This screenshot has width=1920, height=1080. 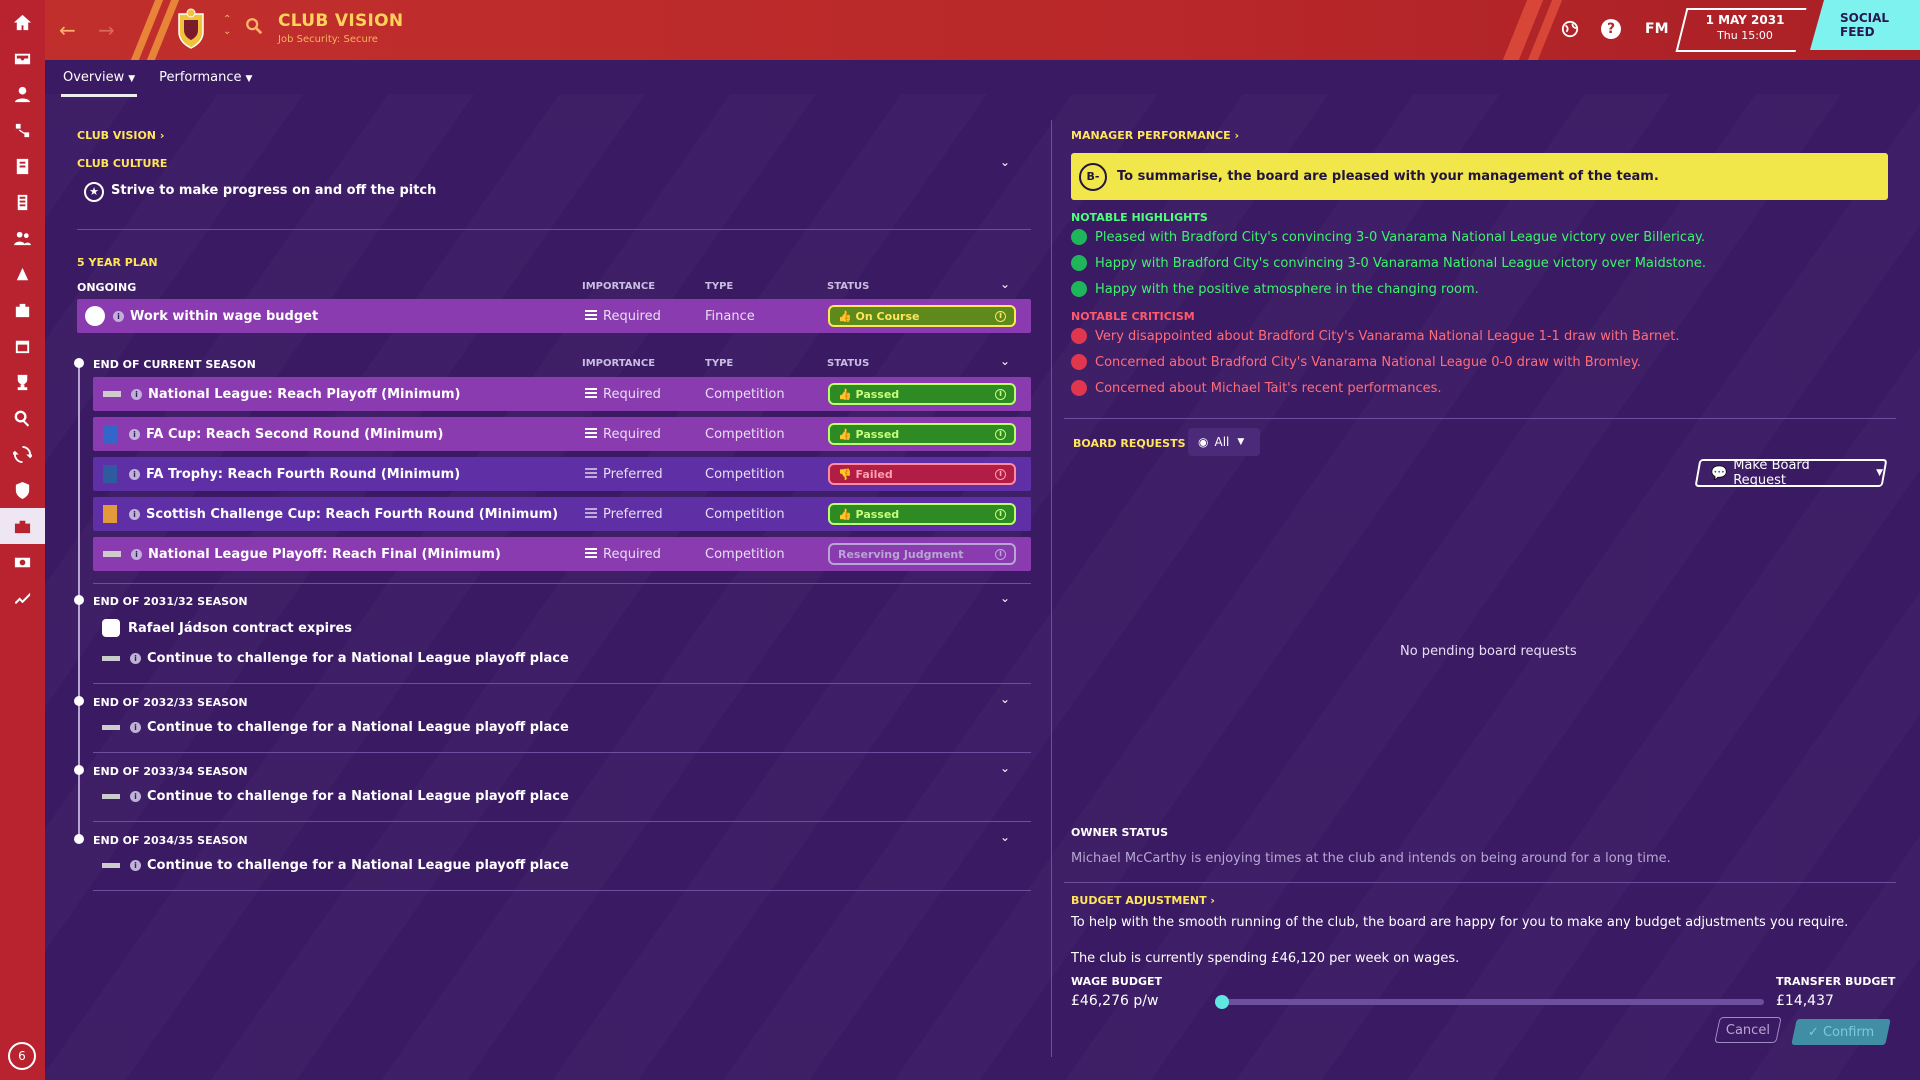 I want to click on filter-dropdown: ◉ All ▼, so click(x=1224, y=442).